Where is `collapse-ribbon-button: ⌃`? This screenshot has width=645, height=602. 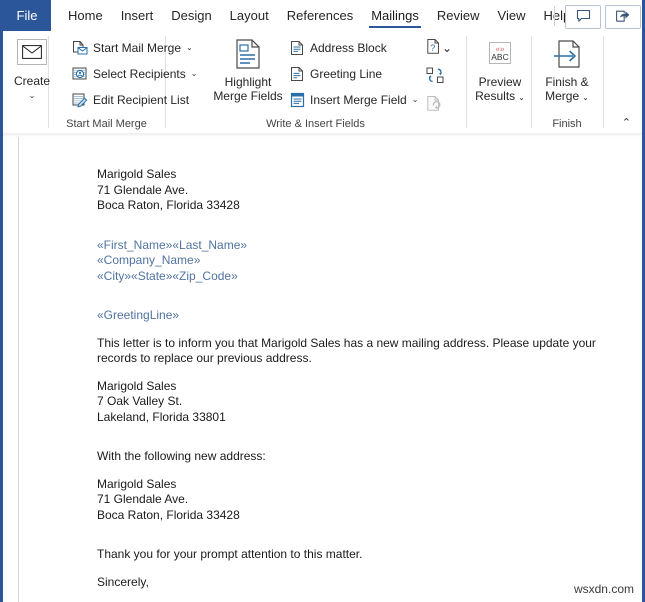 collapse-ribbon-button: ⌃ is located at coordinates (626, 122).